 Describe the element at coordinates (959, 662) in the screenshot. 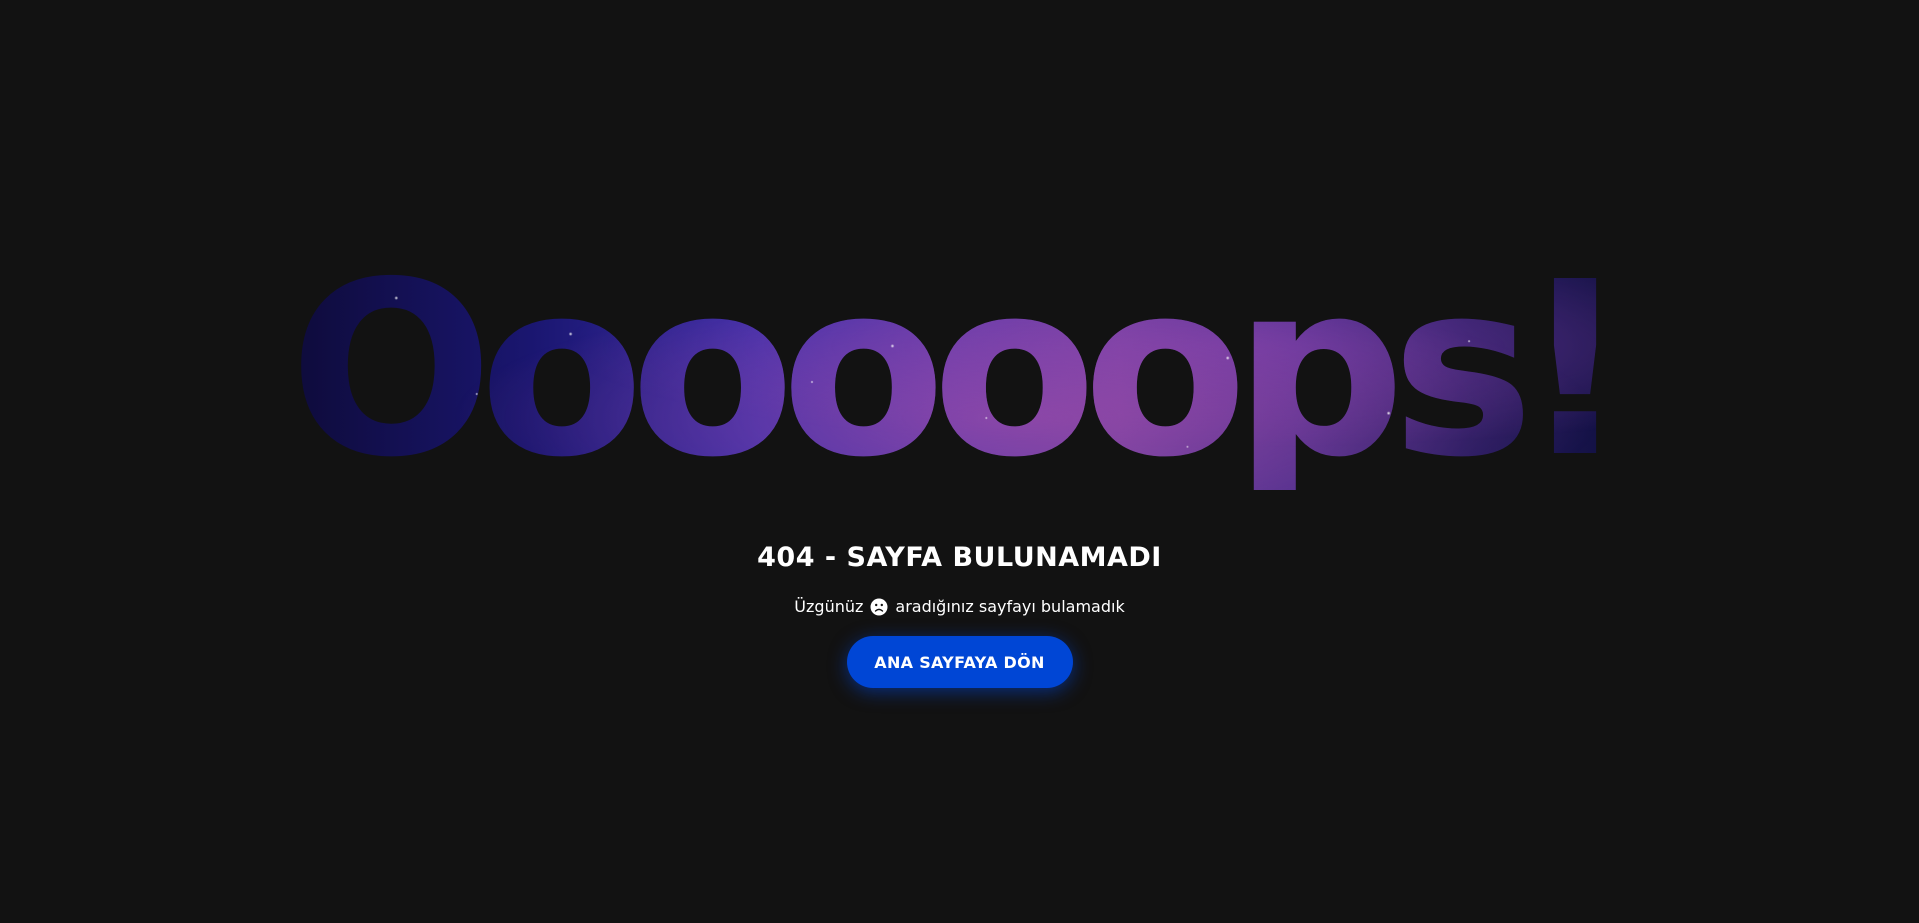

I see `home-button: ANA SAYFAYA DÖN` at that location.